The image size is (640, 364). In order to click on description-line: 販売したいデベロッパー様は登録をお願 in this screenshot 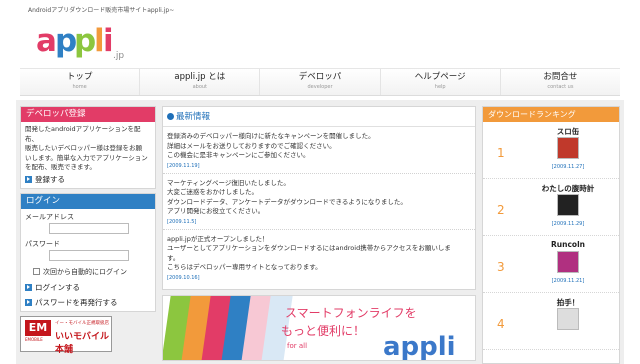, I will do `click(83, 148)`.